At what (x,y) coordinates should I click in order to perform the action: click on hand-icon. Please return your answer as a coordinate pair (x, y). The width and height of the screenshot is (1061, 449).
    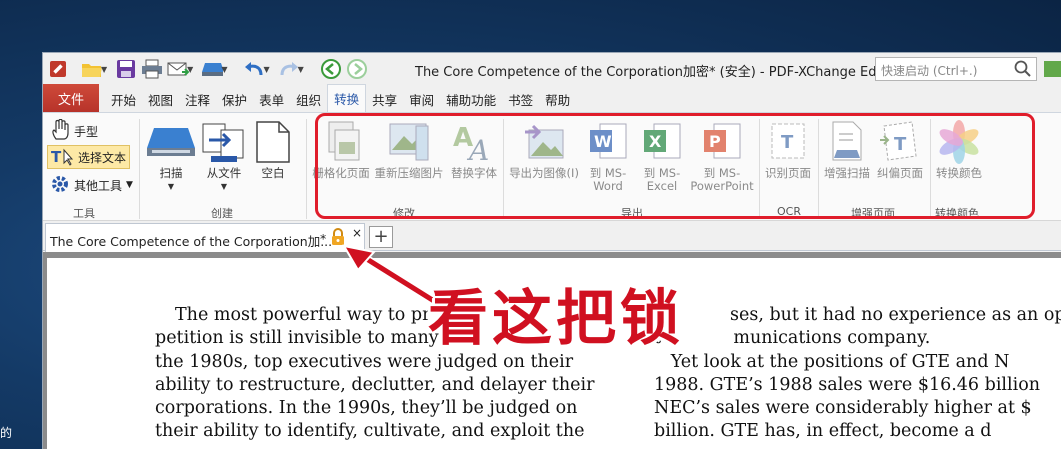
    Looking at the image, I should click on (60, 131).